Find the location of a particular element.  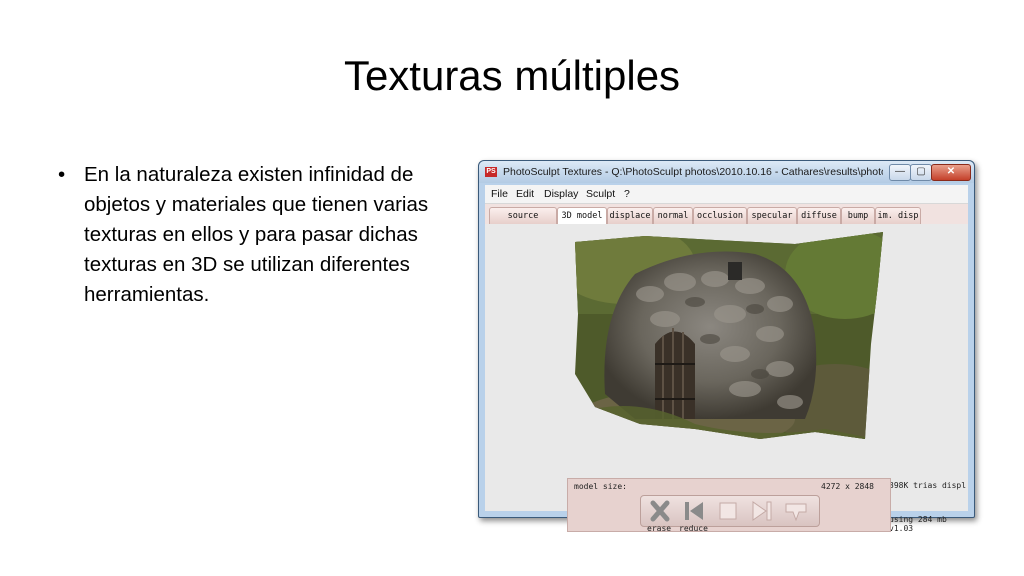

menu-help: ? is located at coordinates (627, 194).